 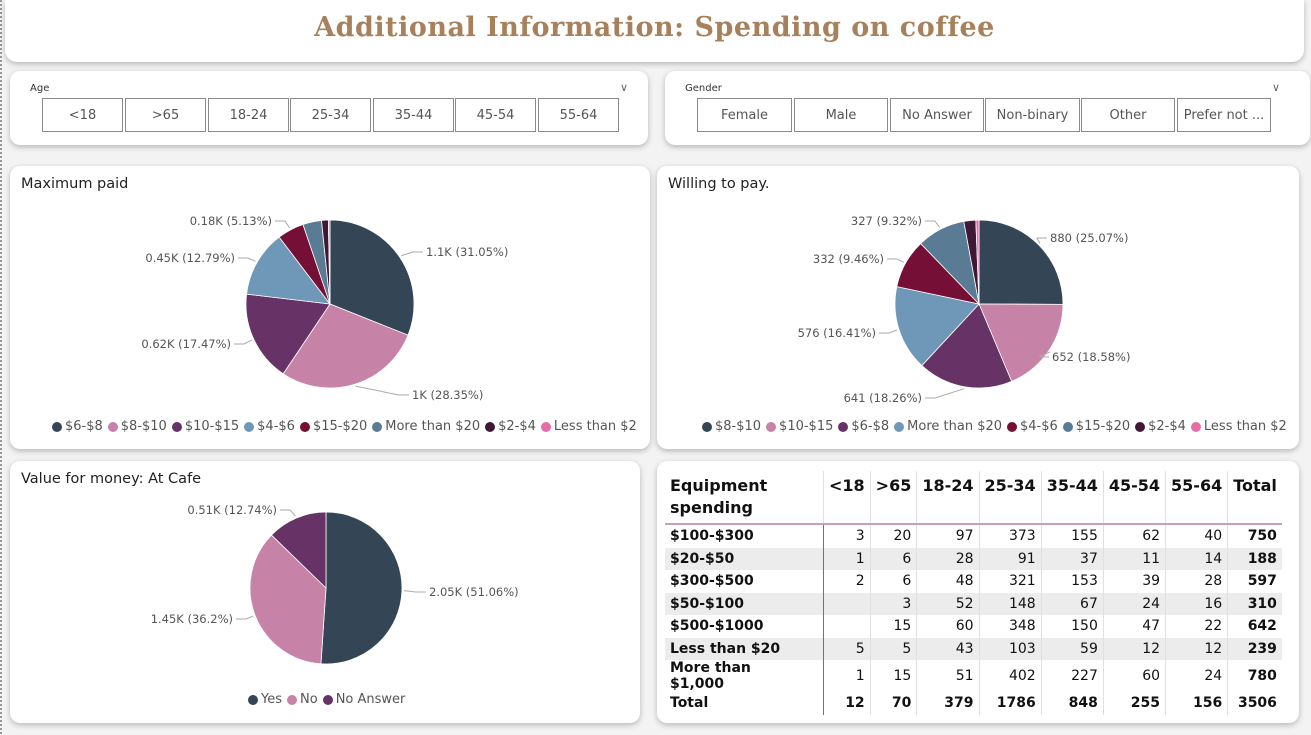 What do you see at coordinates (271, 699) in the screenshot?
I see `legend-label: Yes` at bounding box center [271, 699].